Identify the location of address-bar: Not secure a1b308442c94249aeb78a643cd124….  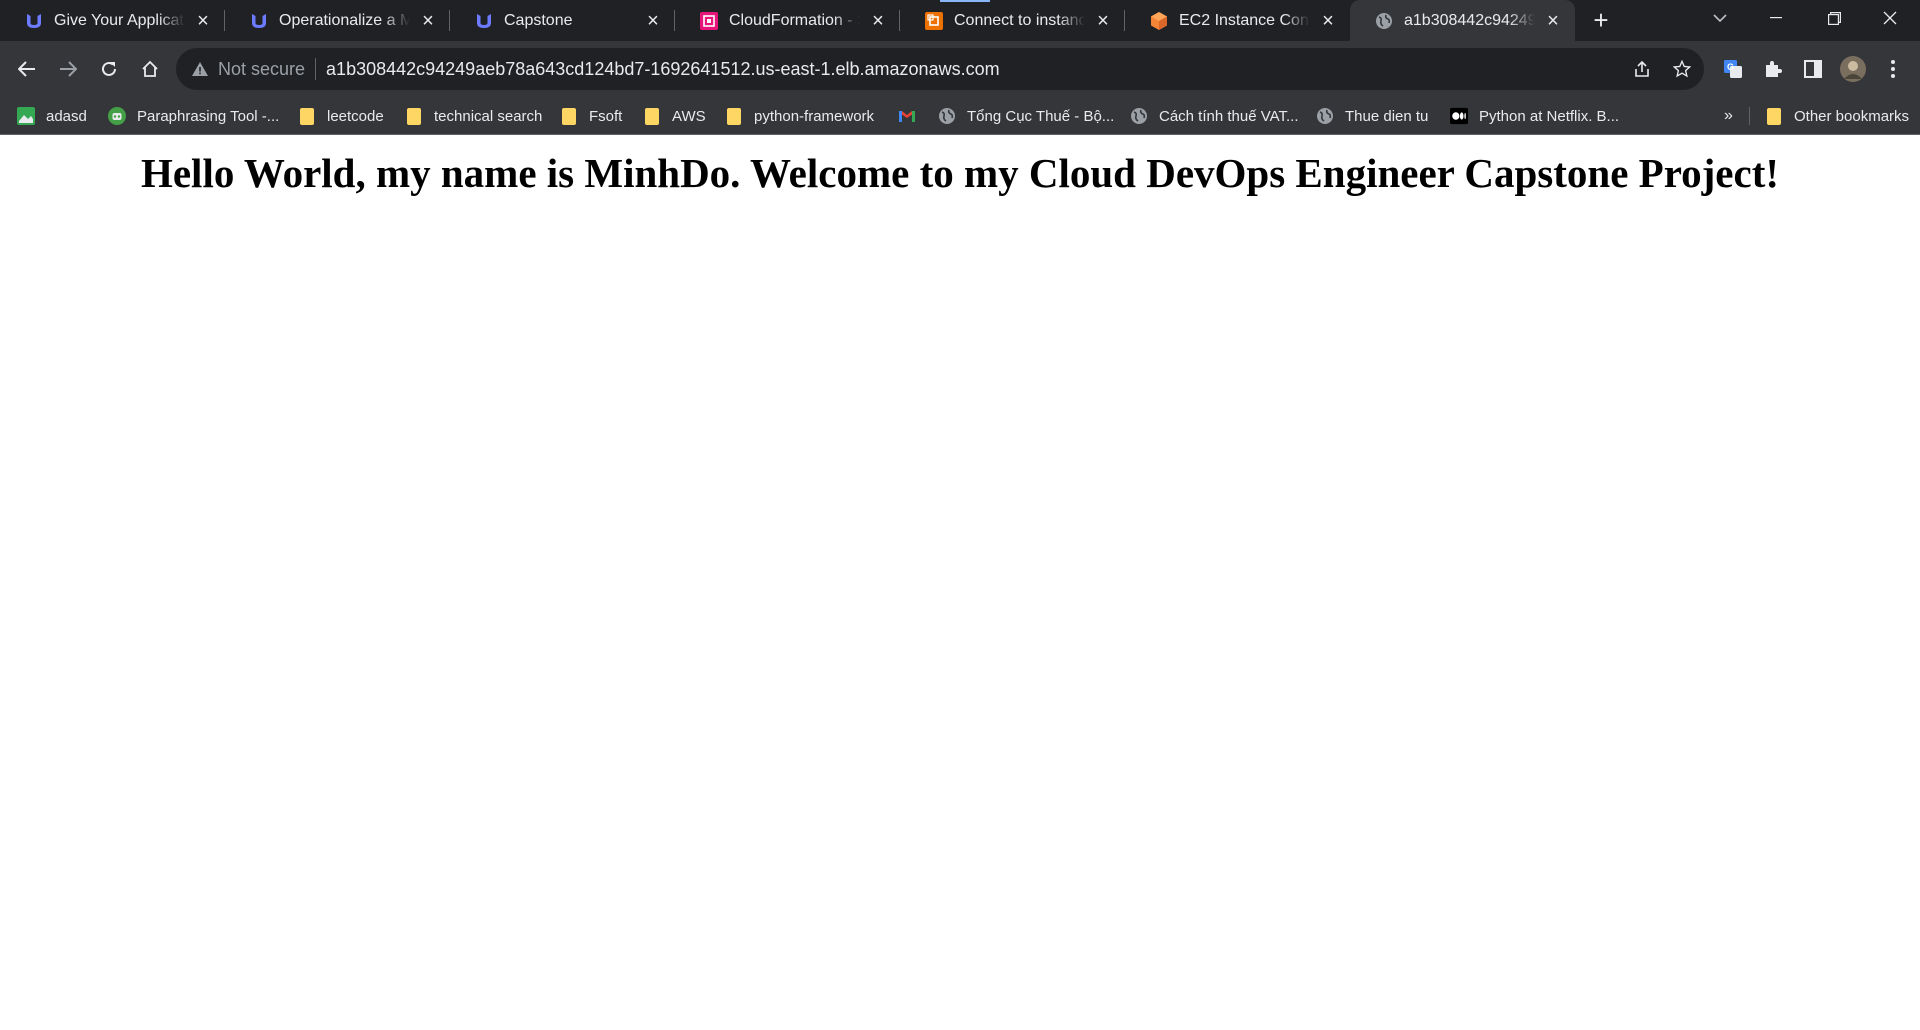
(940, 69).